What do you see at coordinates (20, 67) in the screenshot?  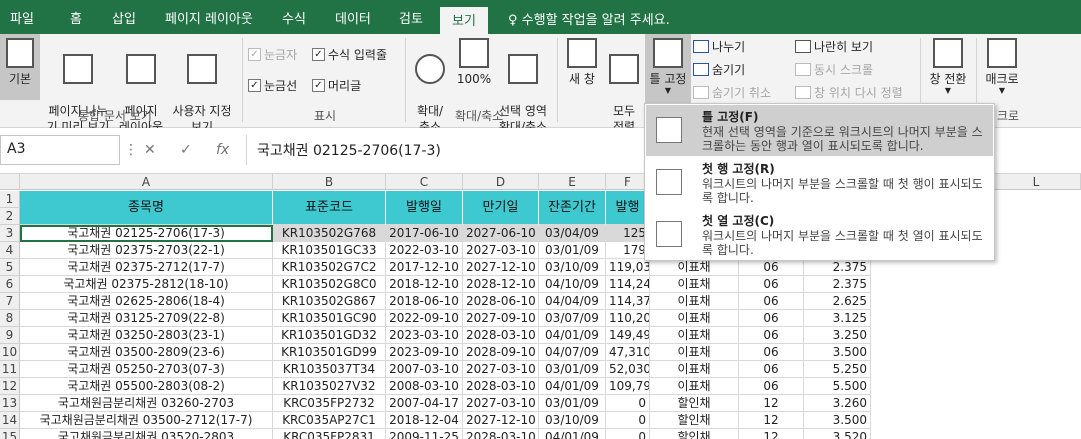 I see `normal-view-button: 기본` at bounding box center [20, 67].